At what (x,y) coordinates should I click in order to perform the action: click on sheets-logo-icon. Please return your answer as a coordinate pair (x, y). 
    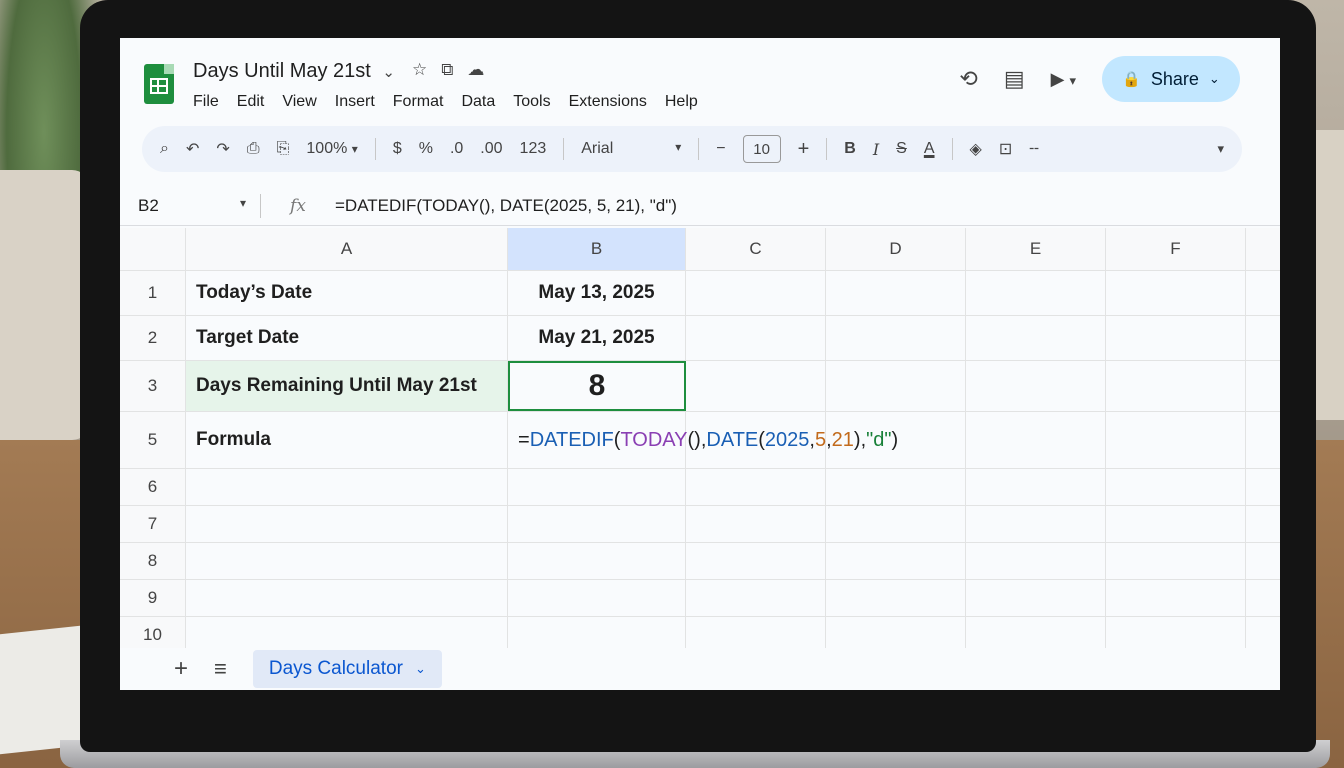
    Looking at the image, I should click on (159, 84).